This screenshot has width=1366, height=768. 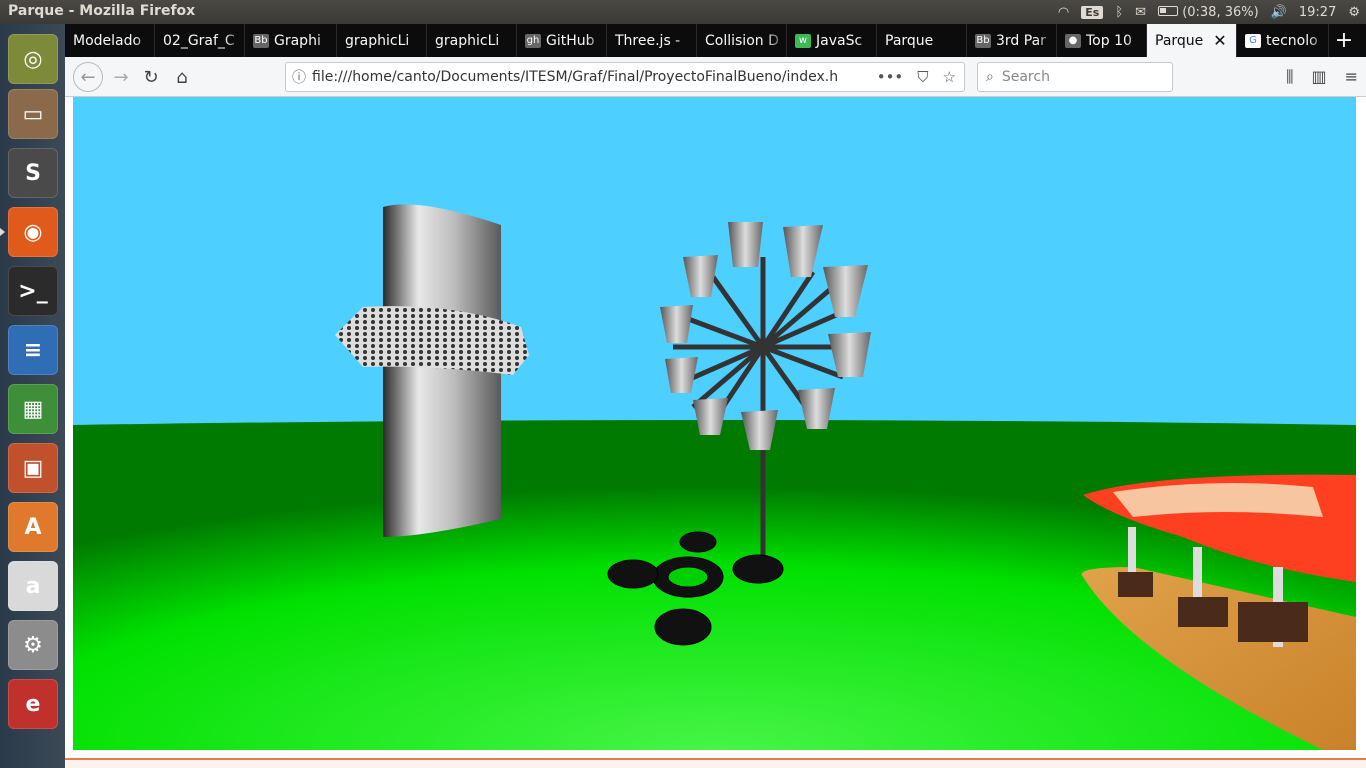 I want to click on files-icon: ▭, so click(x=33, y=114).